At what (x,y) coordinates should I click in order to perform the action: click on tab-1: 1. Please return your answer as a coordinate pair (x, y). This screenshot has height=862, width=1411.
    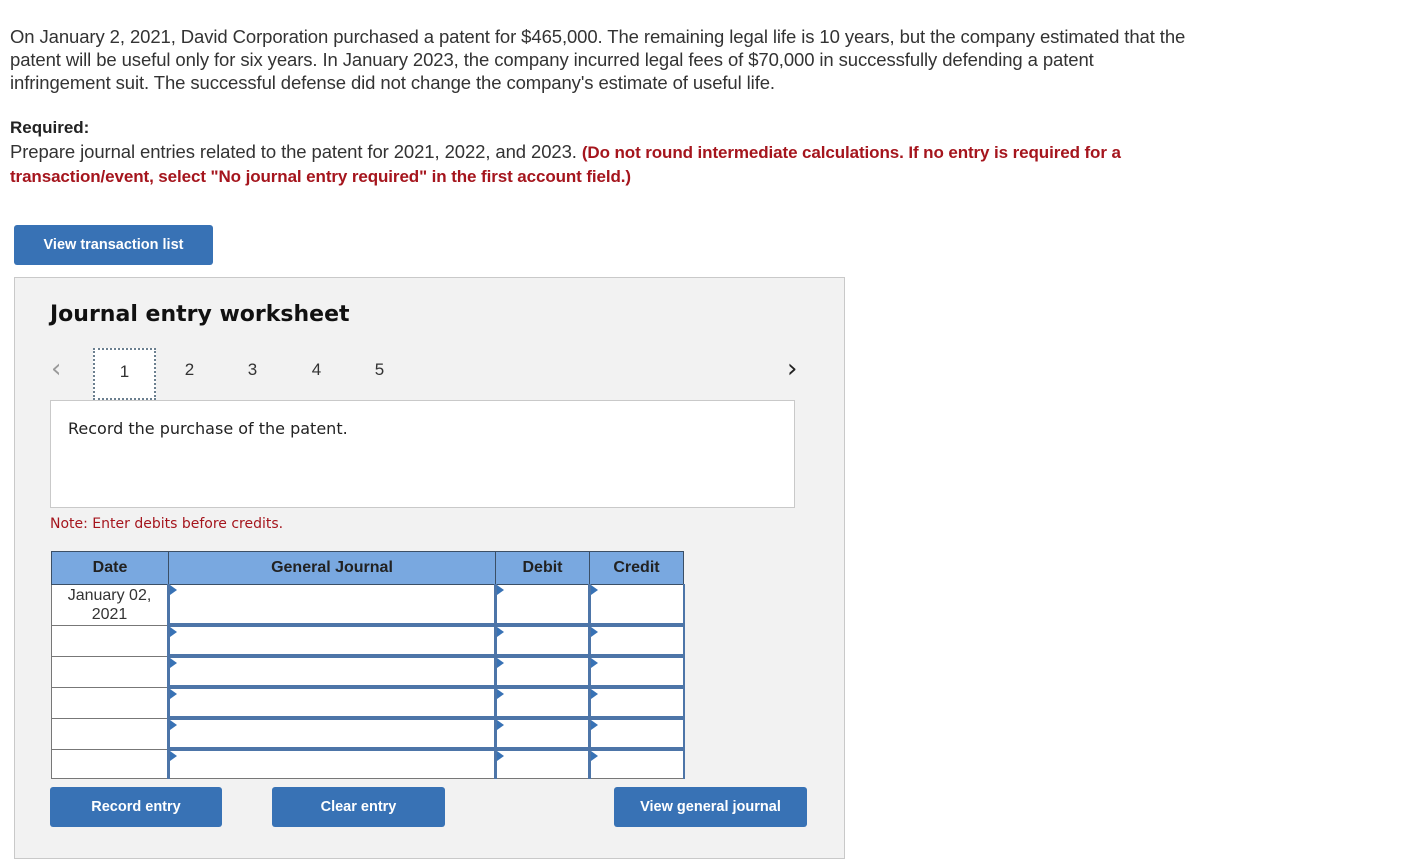
    Looking at the image, I should click on (124, 374).